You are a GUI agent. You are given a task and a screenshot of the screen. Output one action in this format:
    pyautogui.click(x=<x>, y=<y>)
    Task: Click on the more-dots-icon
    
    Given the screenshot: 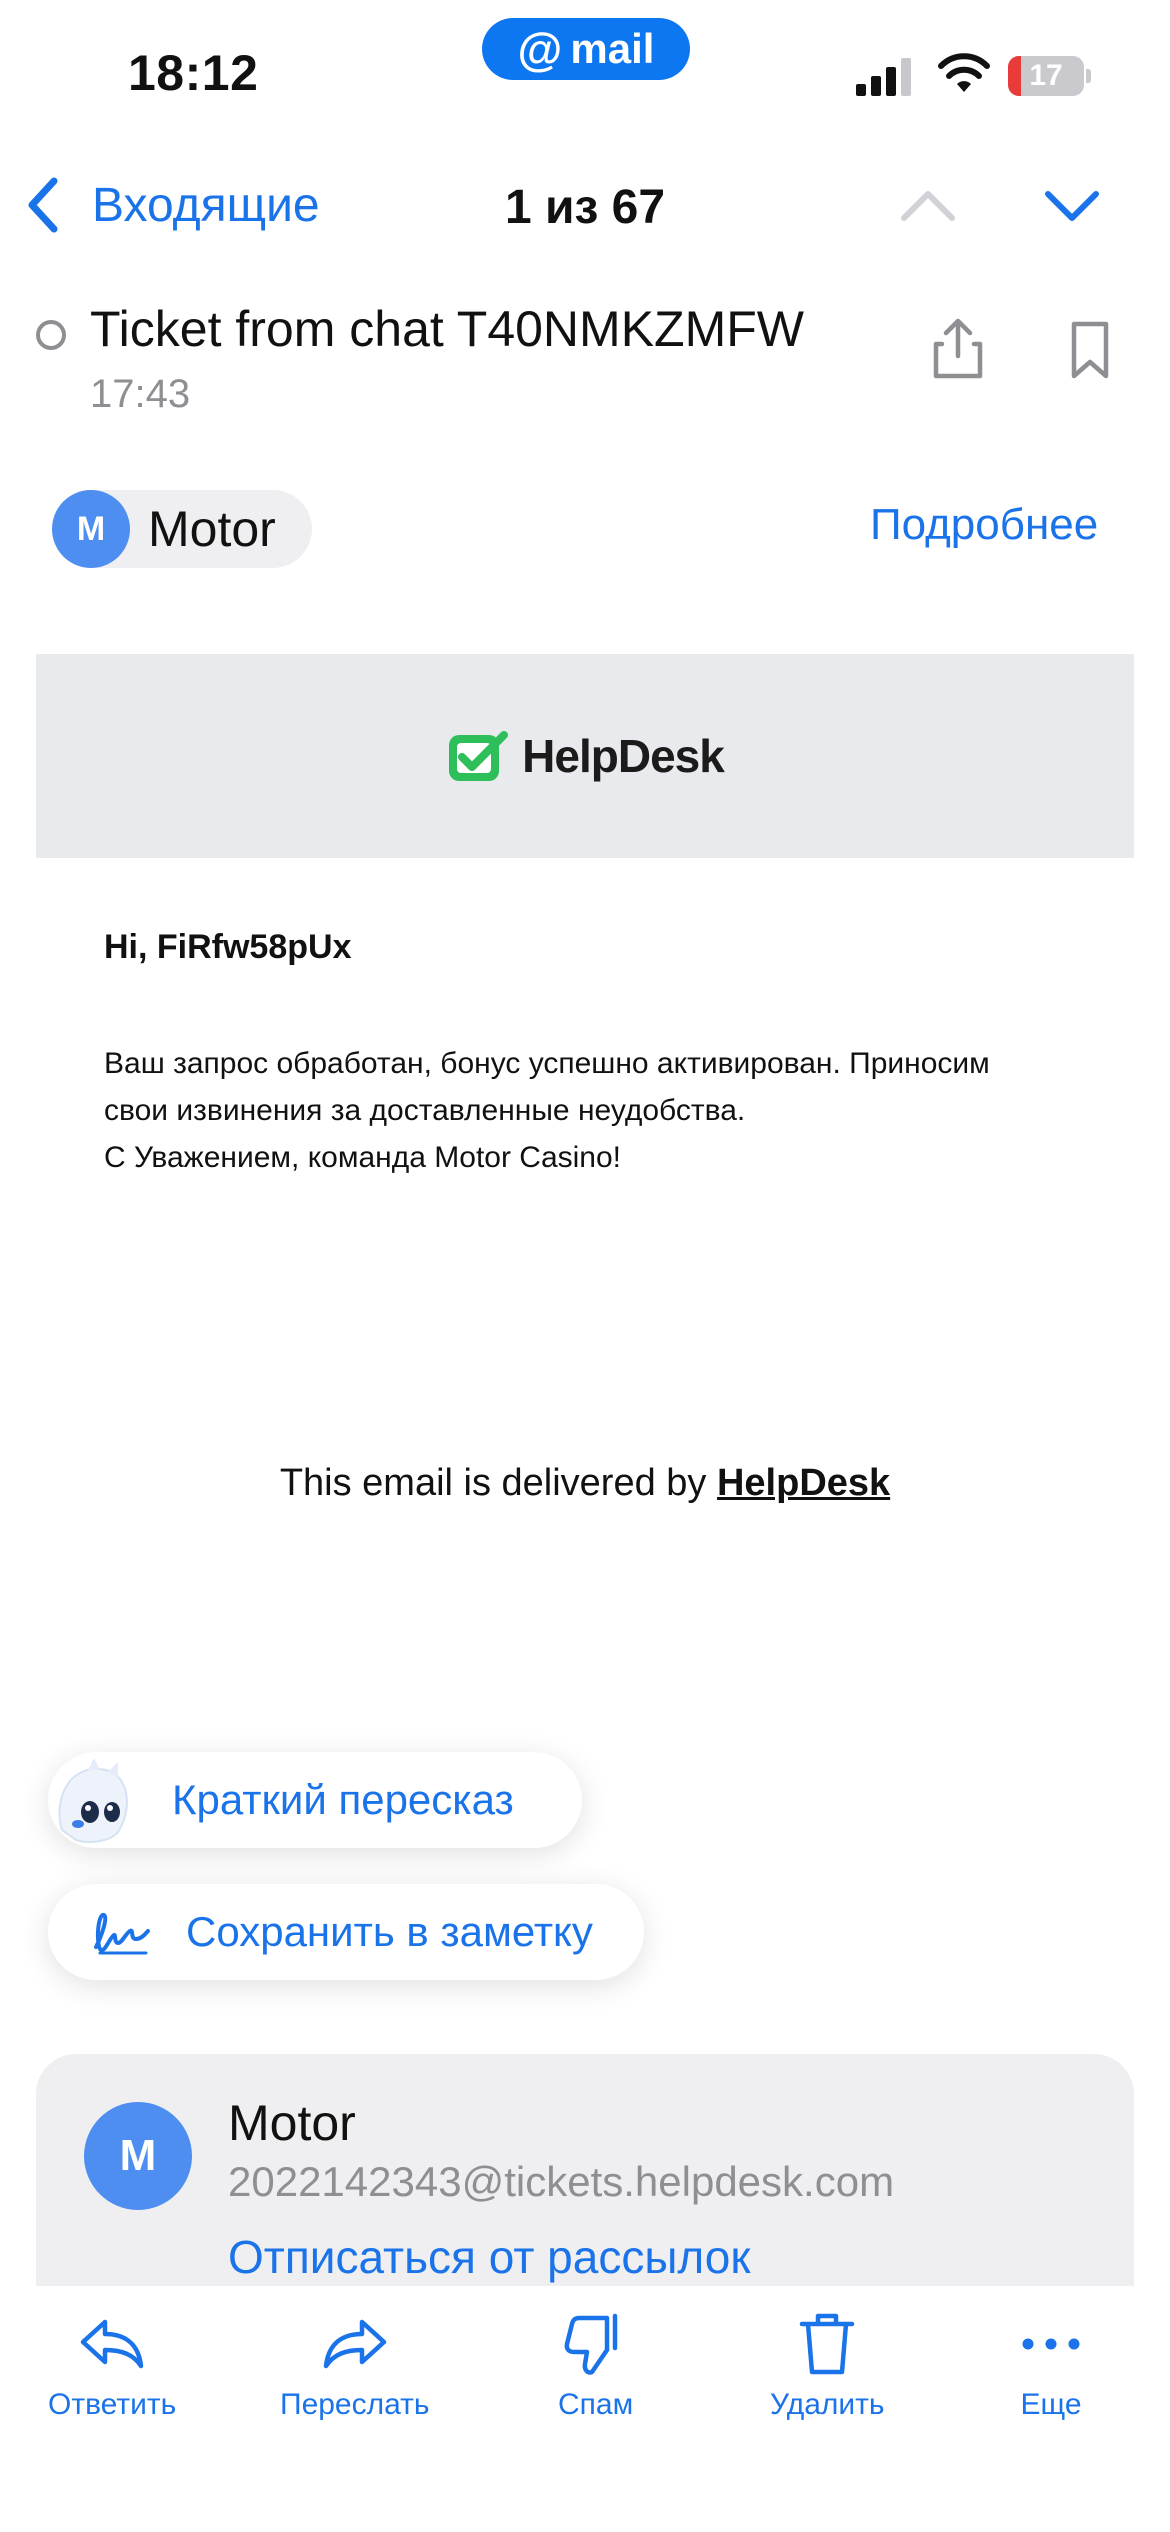 What is the action you would take?
    pyautogui.click(x=1051, y=2344)
    